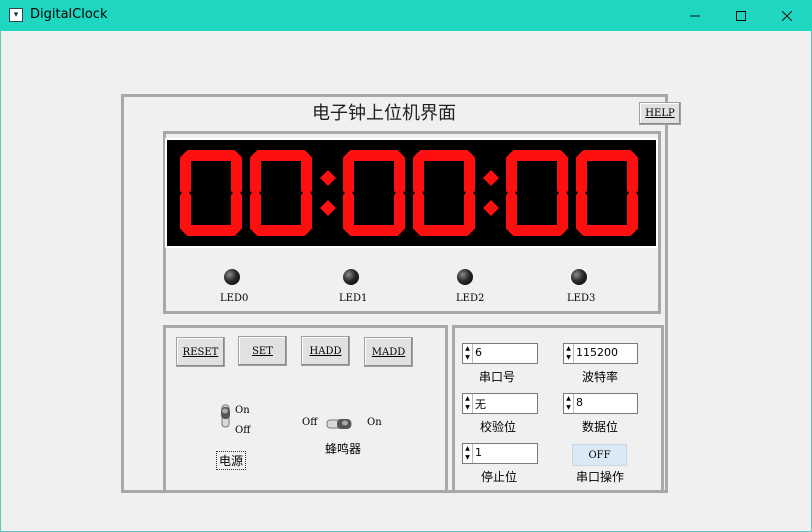 The height and width of the screenshot is (532, 812). Describe the element at coordinates (185, 174) in the screenshot. I see `clock-digit-0-segment-f` at that location.